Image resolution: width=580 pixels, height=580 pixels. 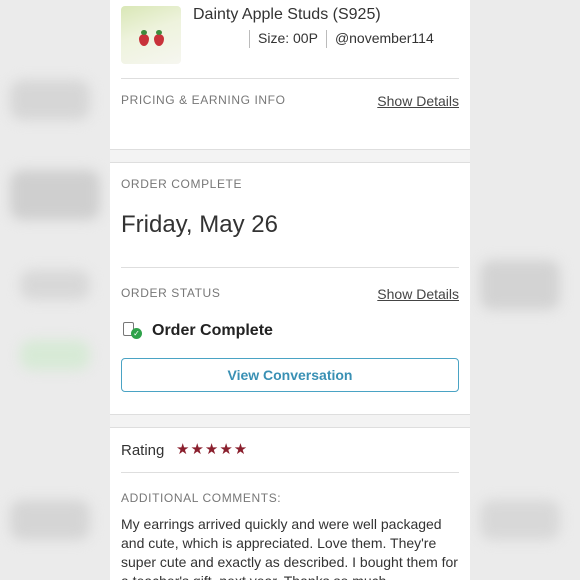 I want to click on rating-label: Rating, so click(x=143, y=450).